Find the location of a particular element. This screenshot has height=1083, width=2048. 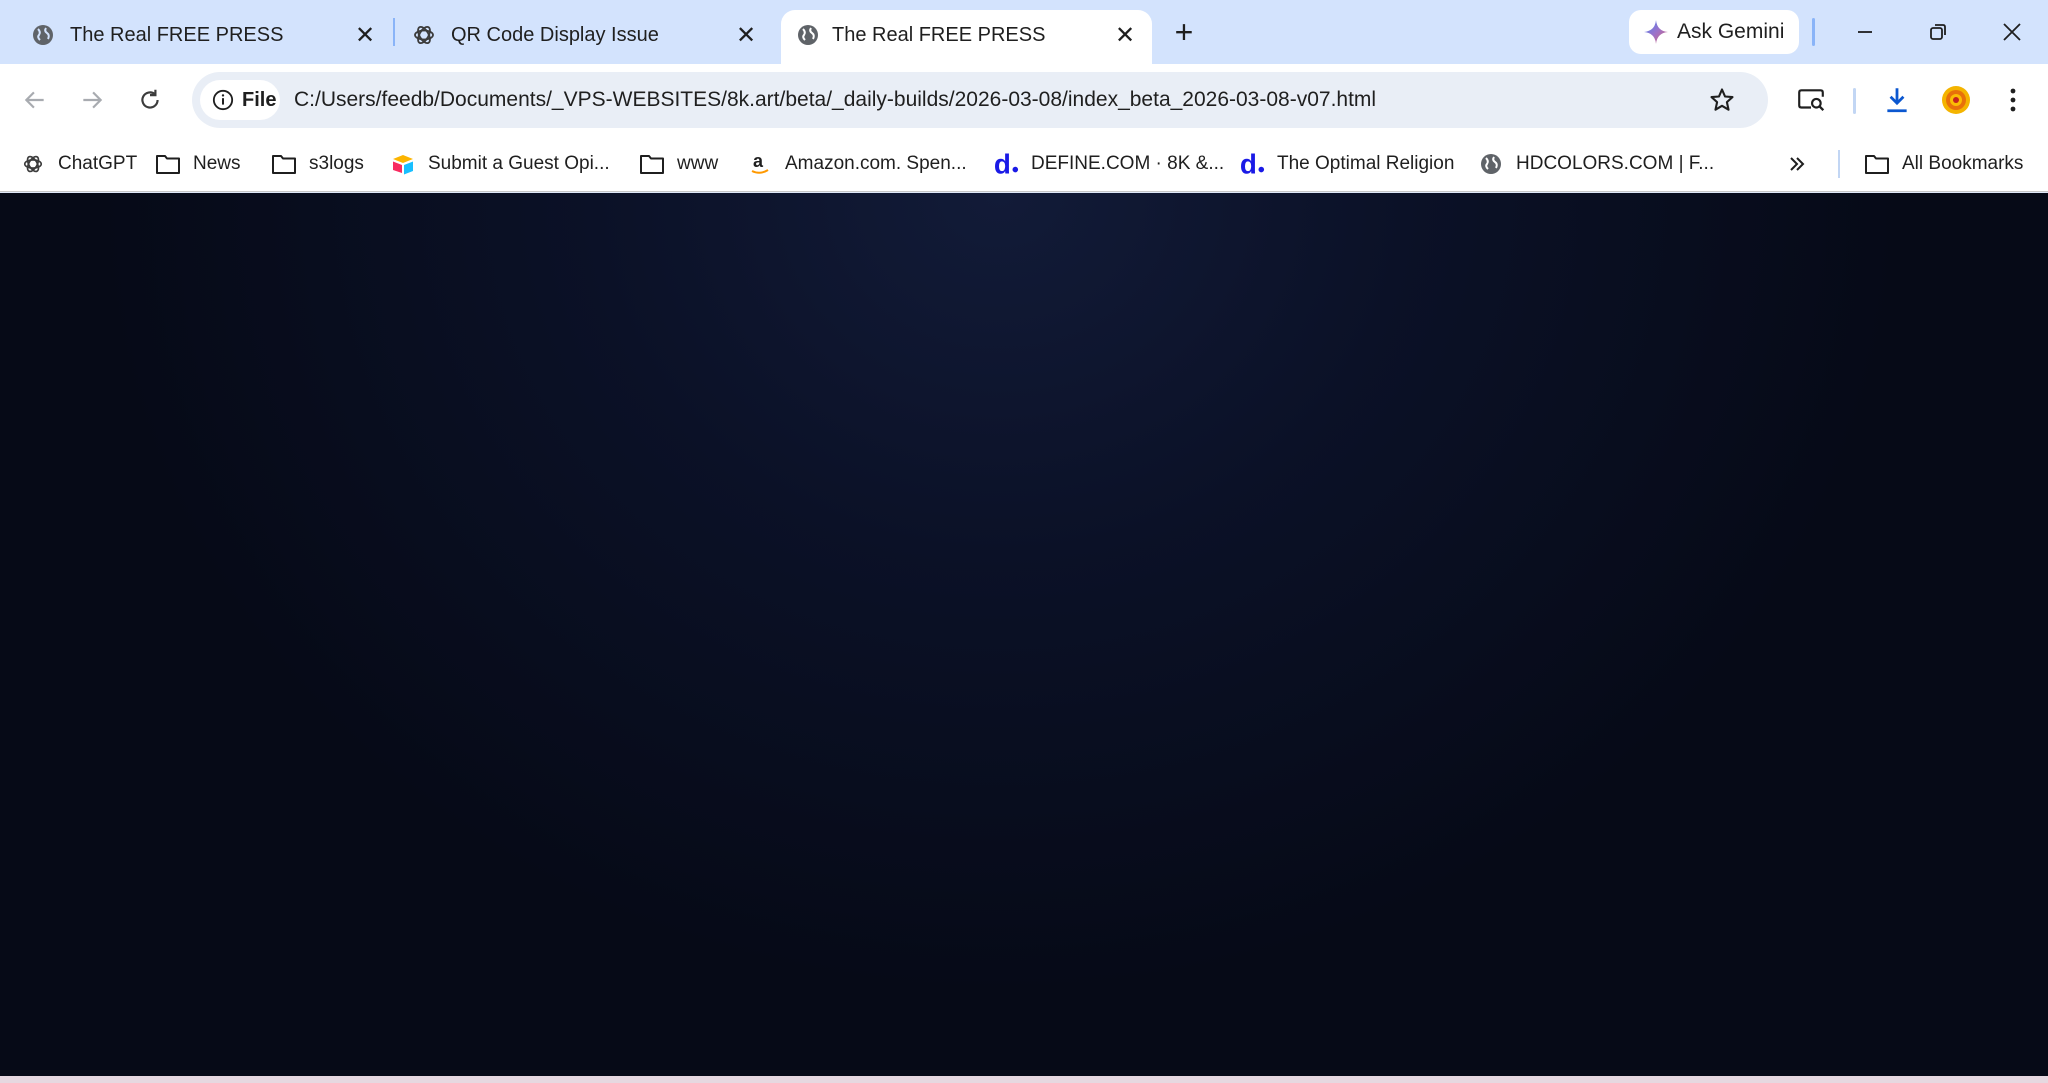

tab-2: QR Code Display Issue ✕ is located at coordinates (586, 37).